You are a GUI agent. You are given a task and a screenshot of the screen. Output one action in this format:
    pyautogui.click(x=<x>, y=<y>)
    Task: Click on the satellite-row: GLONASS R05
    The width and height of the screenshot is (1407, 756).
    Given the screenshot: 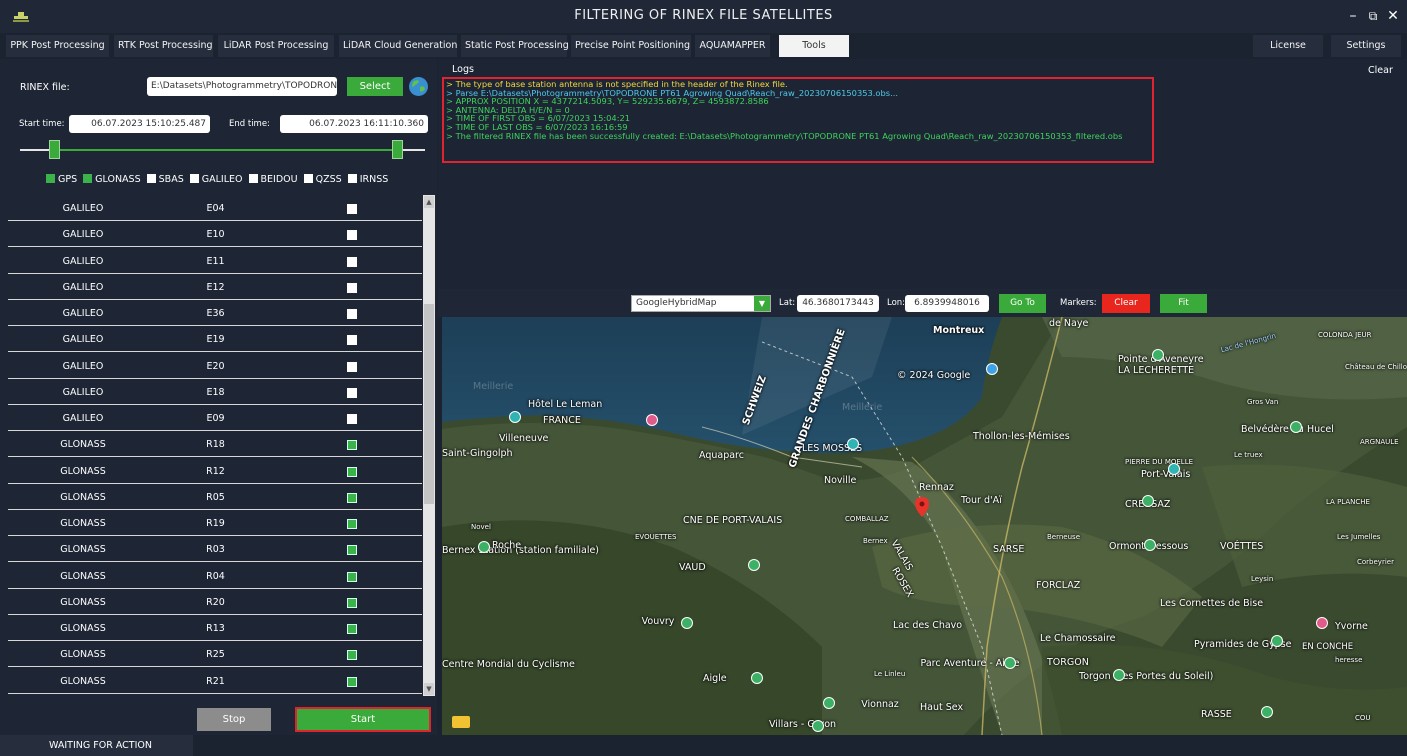 What is the action you would take?
    pyautogui.click(x=215, y=497)
    